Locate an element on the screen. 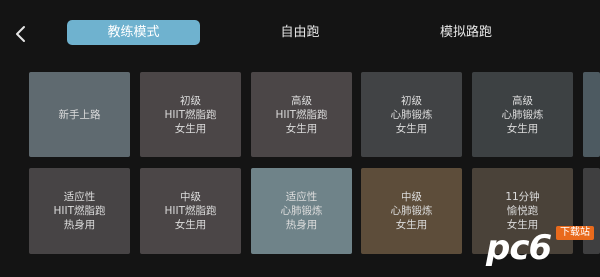  workout-card: 适应性 HIIT燃脂跑 热身用 is located at coordinates (79, 211).